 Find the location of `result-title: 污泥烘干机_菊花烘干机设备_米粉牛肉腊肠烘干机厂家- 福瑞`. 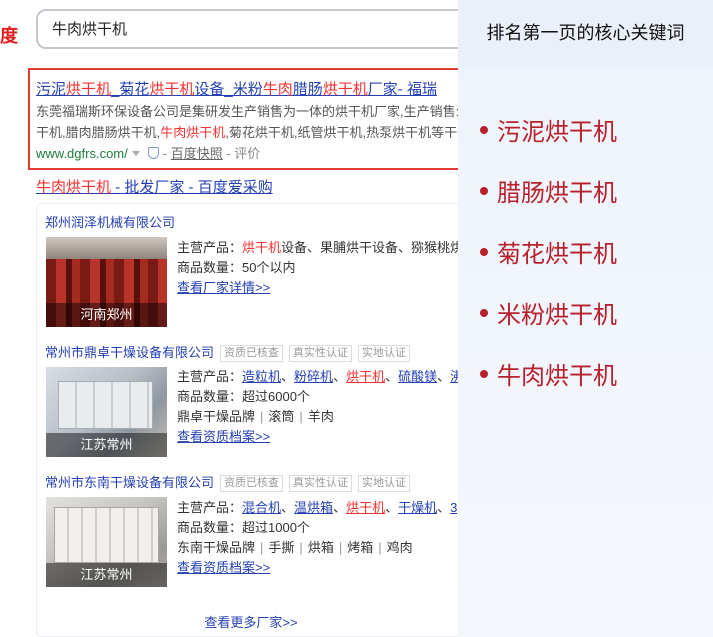

result-title: 污泥烘干机_菊花烘干机设备_米粉牛肉腊肠烘干机厂家- 福瑞 is located at coordinates (236, 88).